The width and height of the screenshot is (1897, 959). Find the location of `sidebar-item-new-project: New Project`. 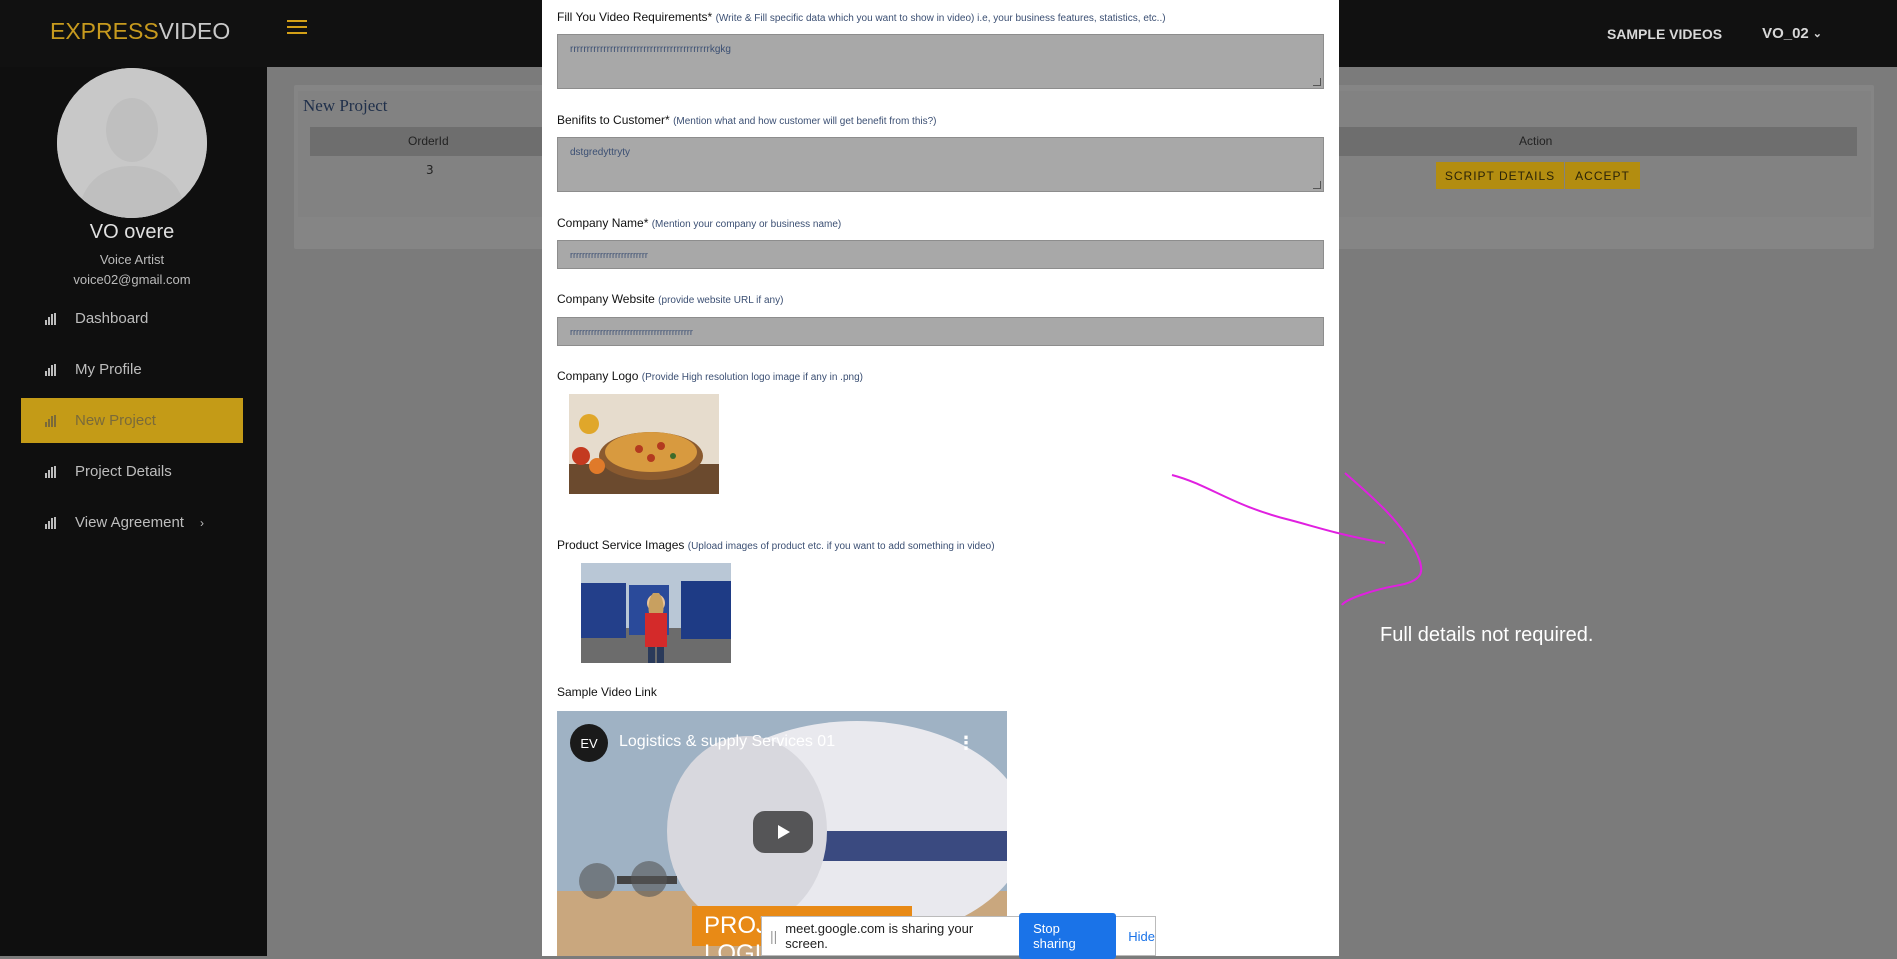

sidebar-item-new-project: New Project is located at coordinates (132, 420).